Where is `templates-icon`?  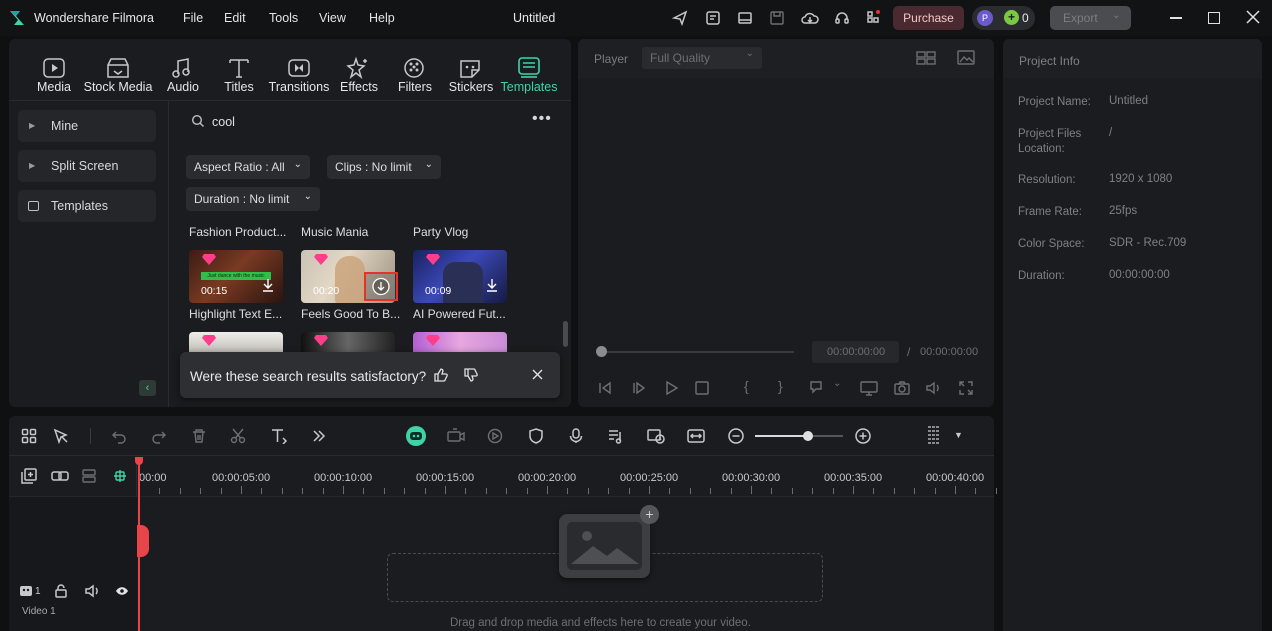 templates-icon is located at coordinates (529, 68).